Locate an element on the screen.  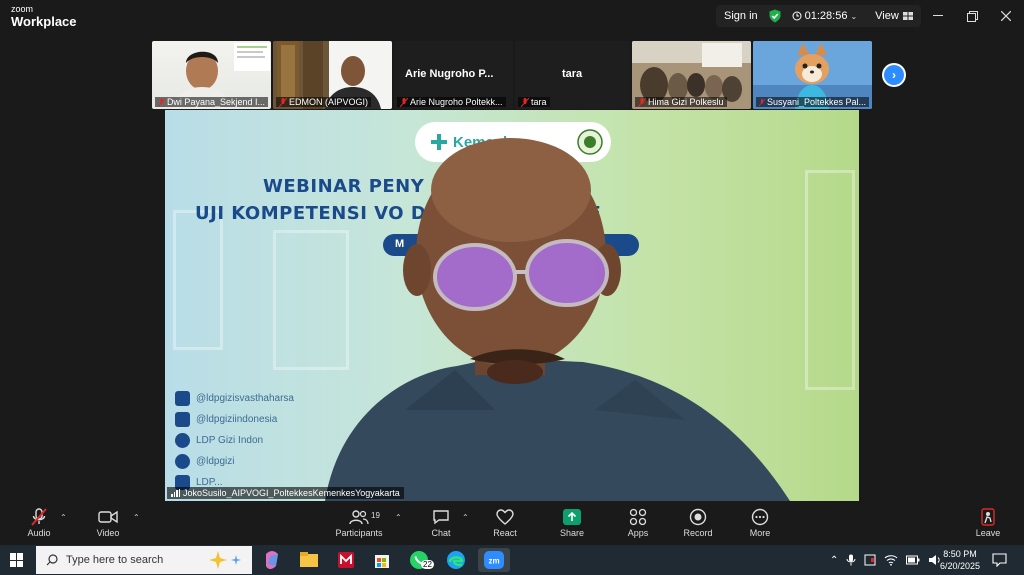
system-tray: ⌃ is located at coordinates (886, 560).